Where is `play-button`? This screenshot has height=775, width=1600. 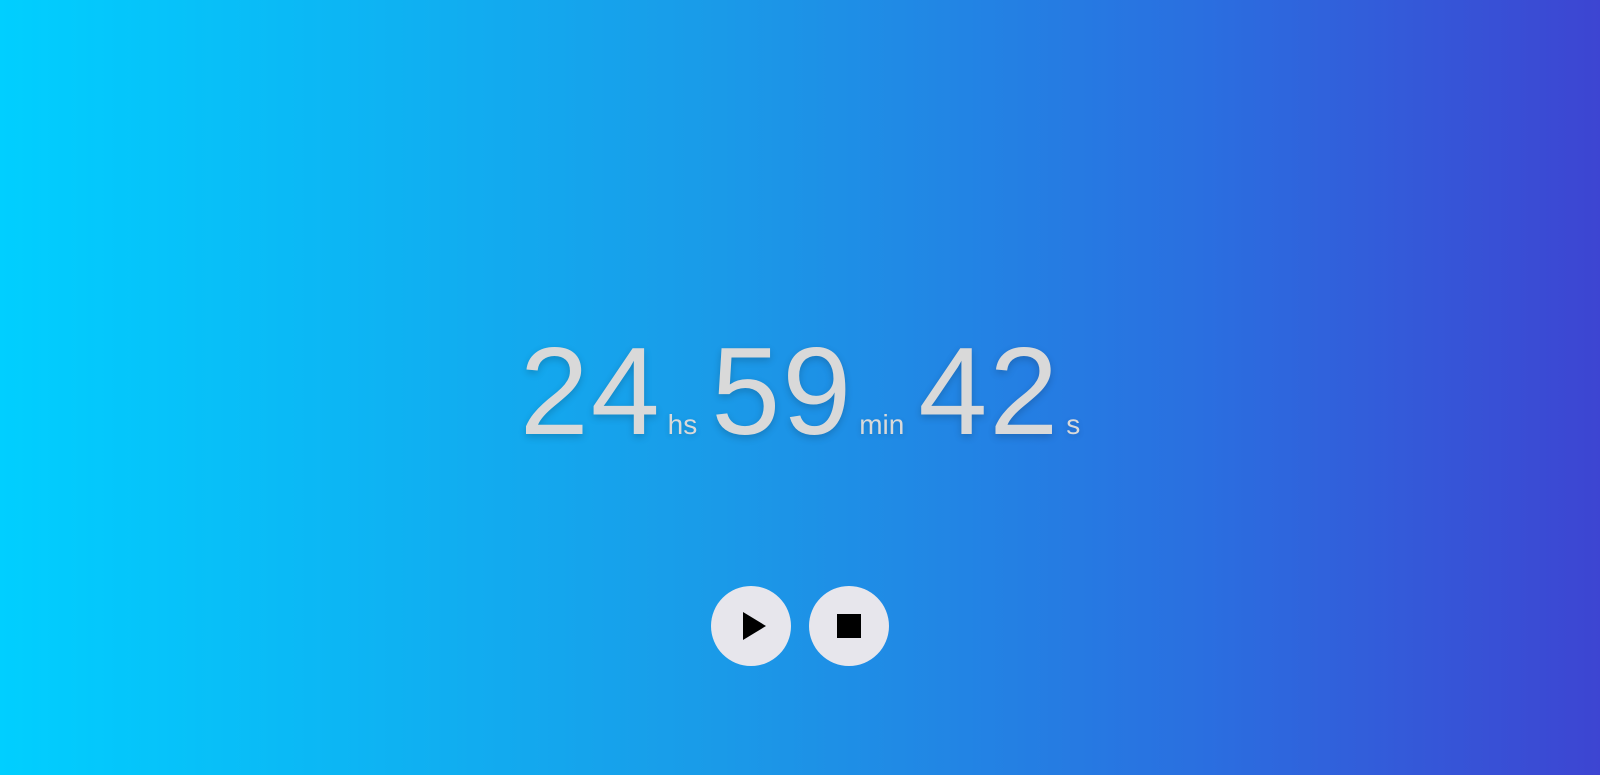
play-button is located at coordinates (751, 626).